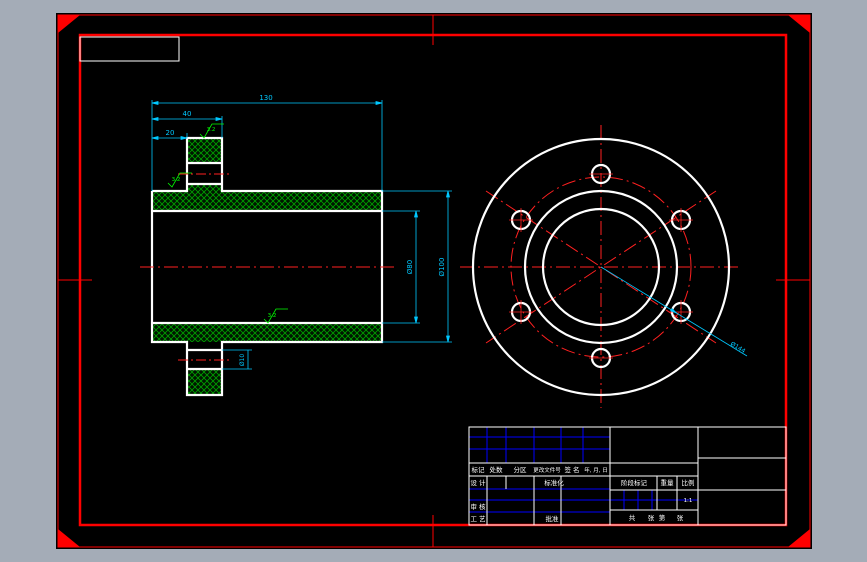  I want to click on tb-zone: 分区, so click(521, 469).